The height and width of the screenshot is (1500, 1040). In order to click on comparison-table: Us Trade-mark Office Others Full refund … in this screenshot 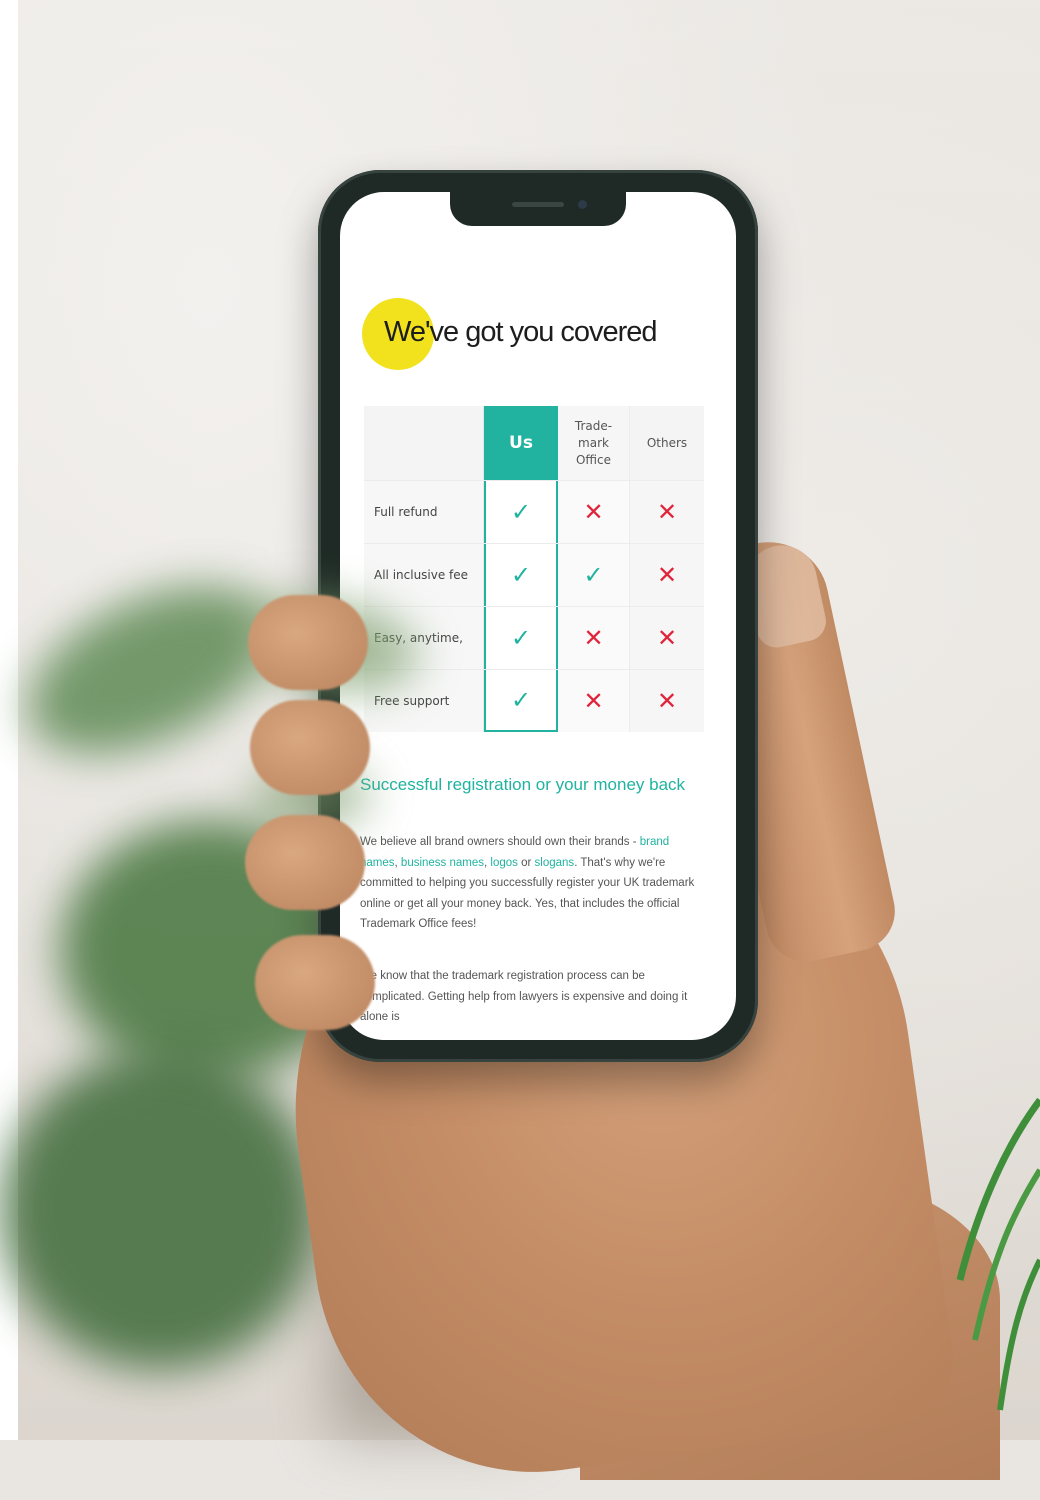, I will do `click(534, 569)`.